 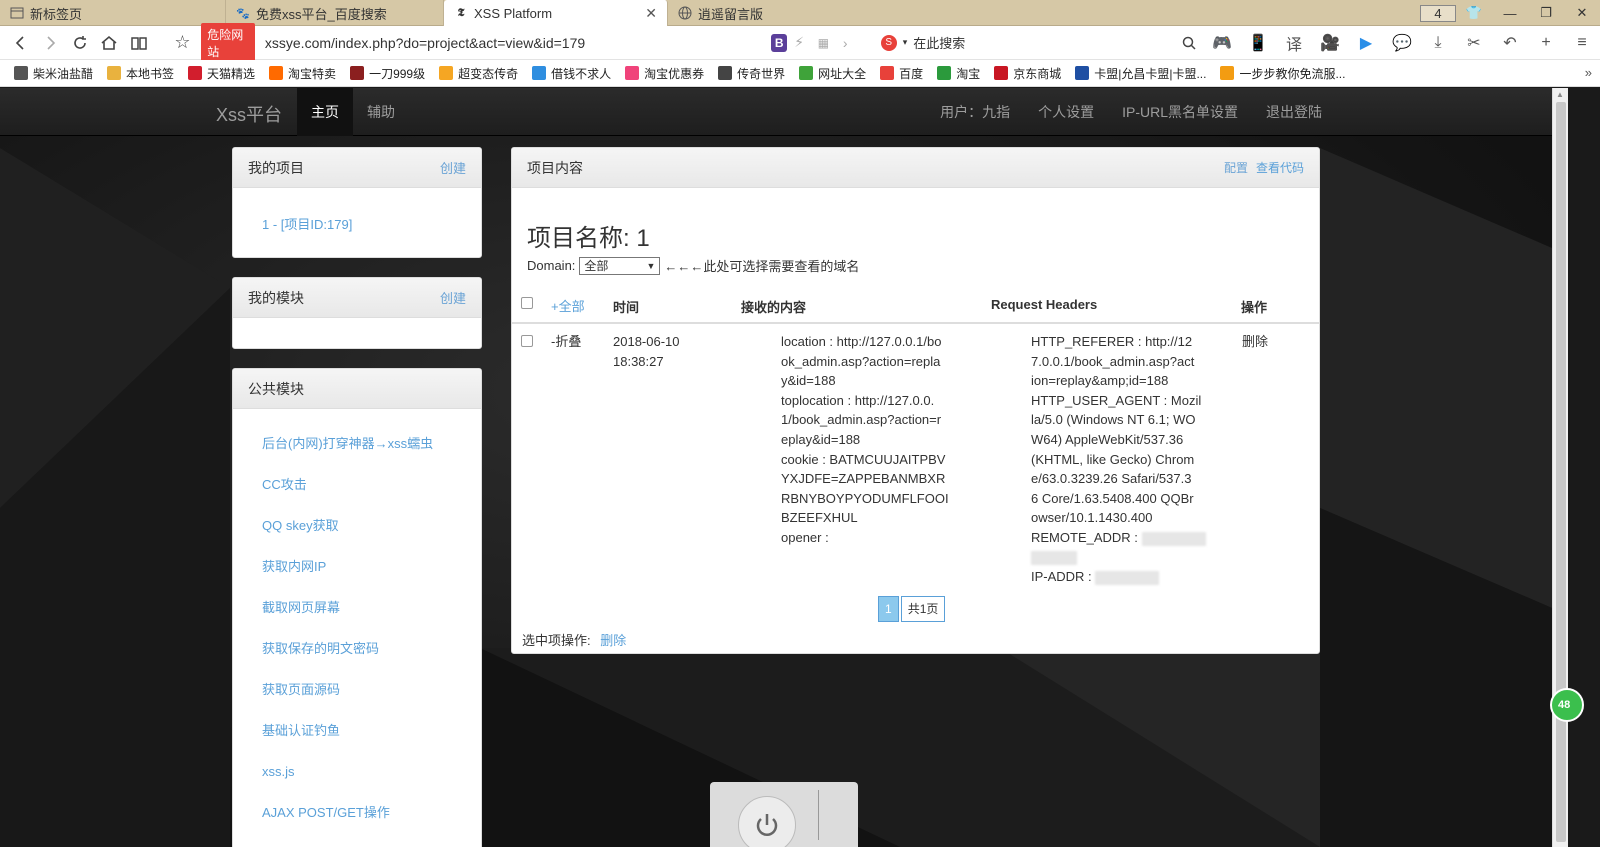 I want to click on bookmark-item: 百度, so click(x=901, y=73).